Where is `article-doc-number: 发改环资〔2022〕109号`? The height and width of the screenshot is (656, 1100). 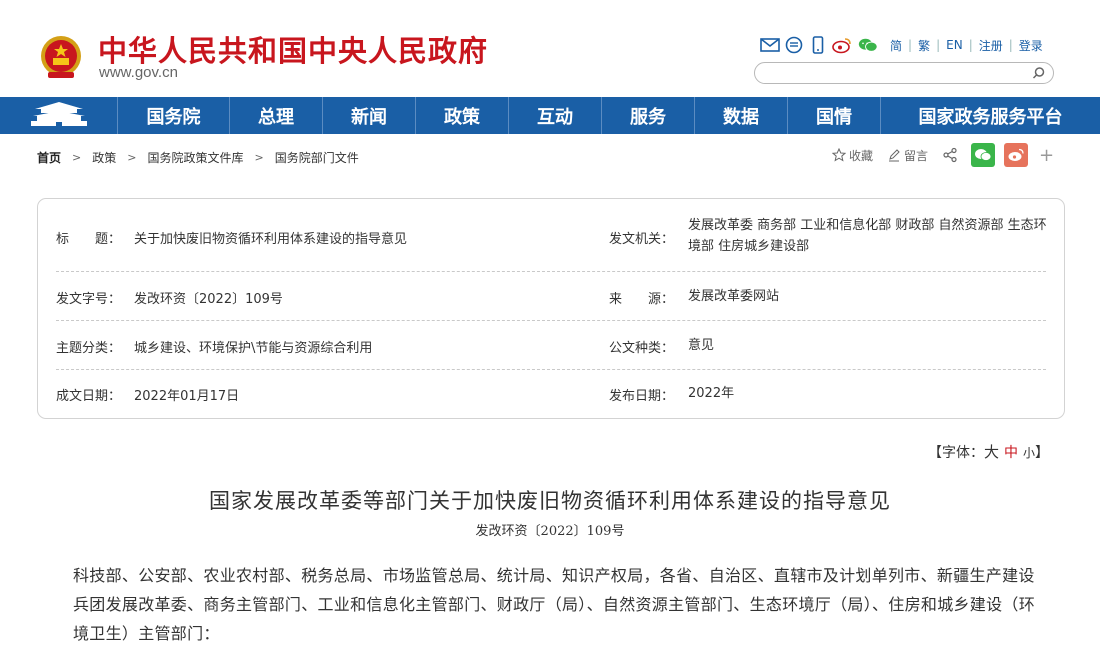 article-doc-number: 发改环资〔2022〕109号 is located at coordinates (550, 531).